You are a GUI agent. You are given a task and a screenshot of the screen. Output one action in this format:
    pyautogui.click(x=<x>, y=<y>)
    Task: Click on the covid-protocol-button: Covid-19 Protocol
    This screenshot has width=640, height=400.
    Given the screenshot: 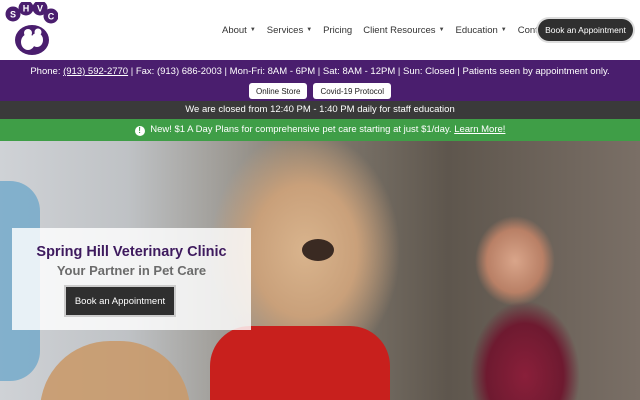 What is the action you would take?
    pyautogui.click(x=352, y=91)
    